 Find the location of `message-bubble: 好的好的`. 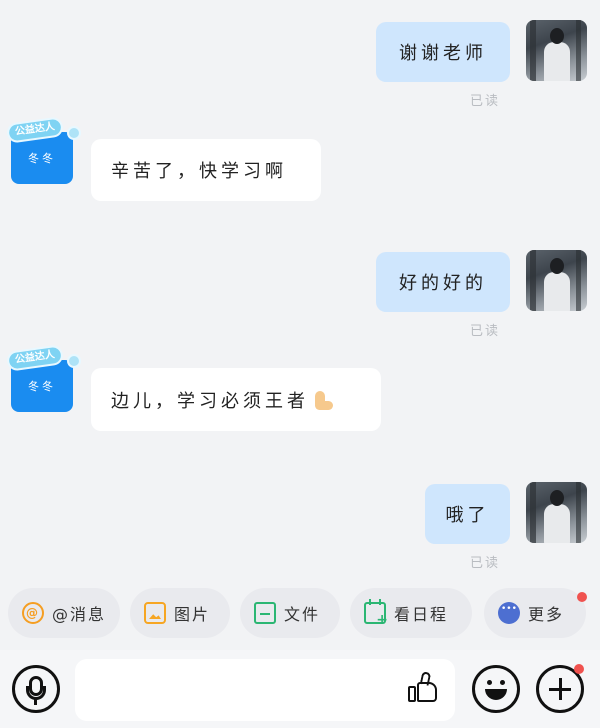

message-bubble: 好的好的 is located at coordinates (443, 282).